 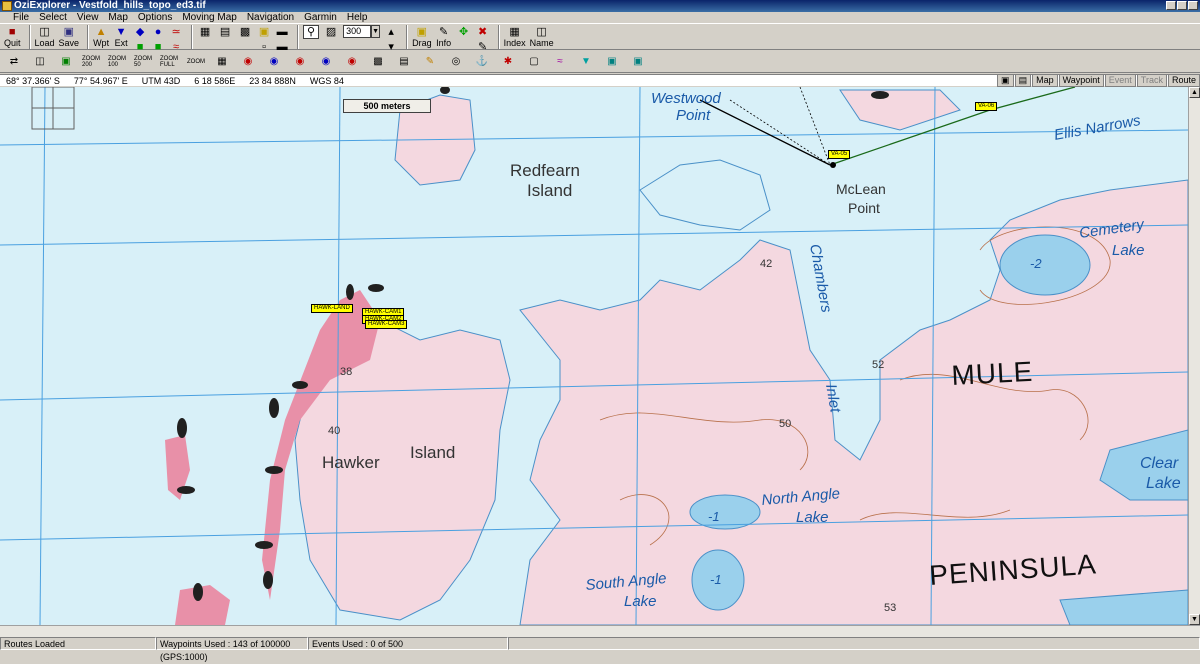 What do you see at coordinates (542, 36) in the screenshot?
I see `name-button: ◫ Name` at bounding box center [542, 36].